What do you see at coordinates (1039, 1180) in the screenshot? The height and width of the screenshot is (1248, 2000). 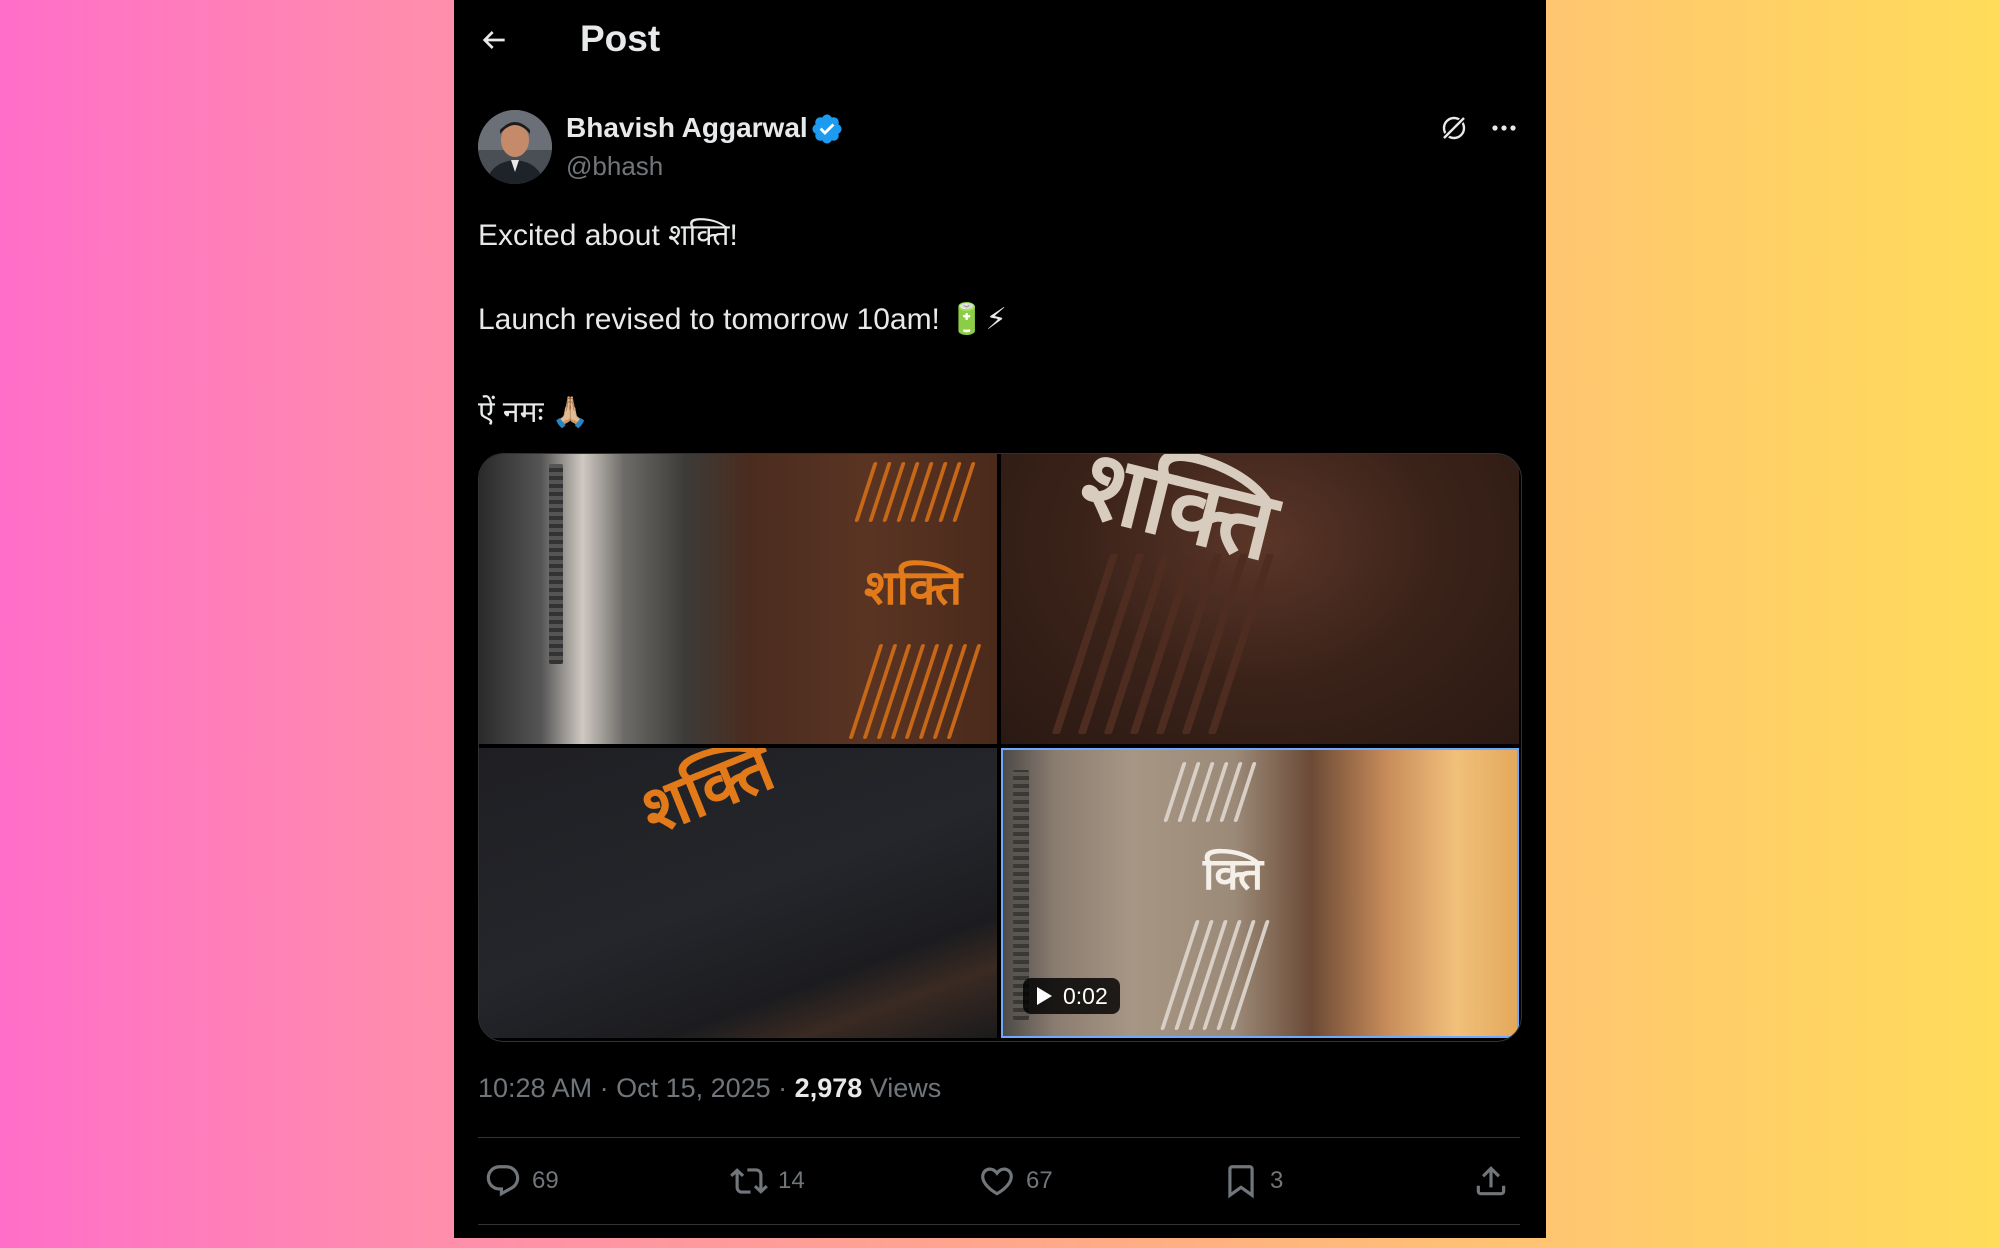 I see `like-count: 67` at bounding box center [1039, 1180].